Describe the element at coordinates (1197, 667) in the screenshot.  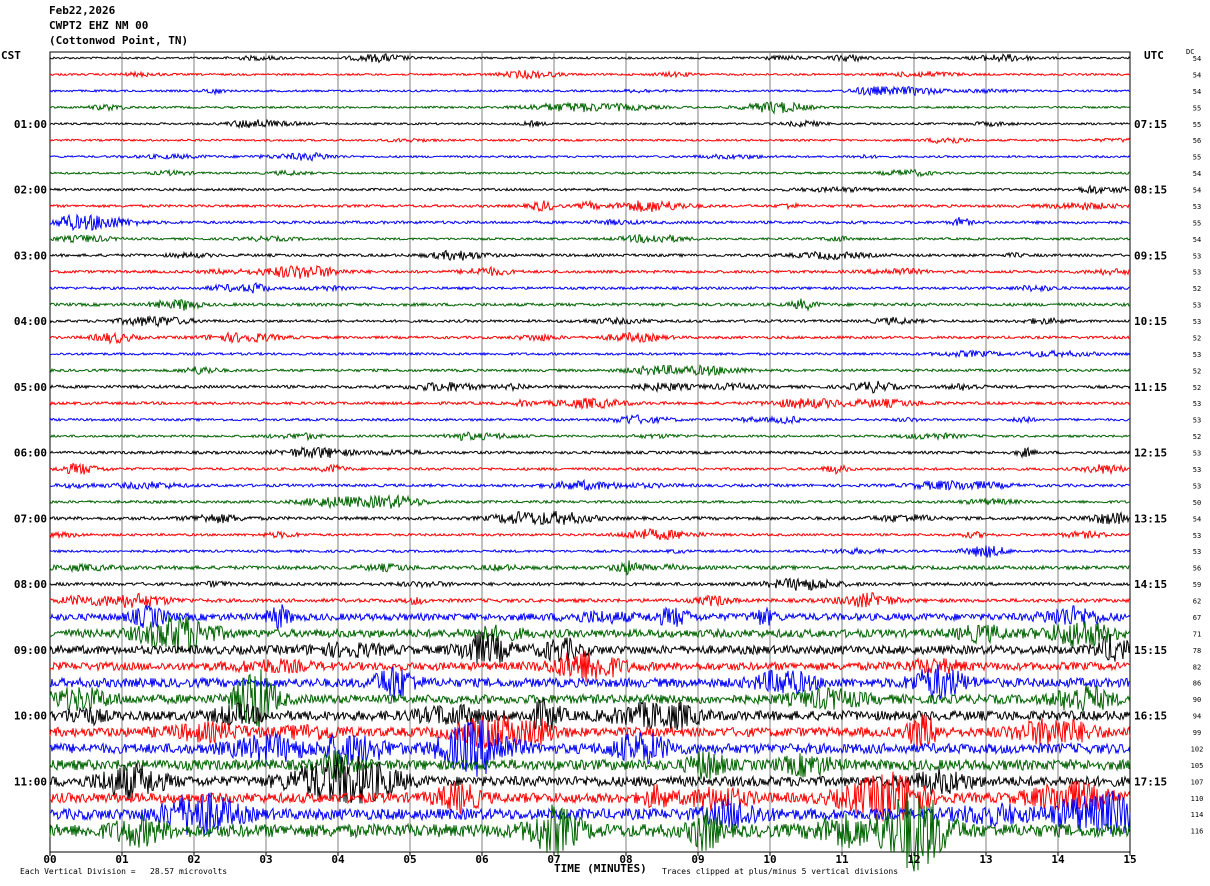
I see `dc-offset-label: 82` at that location.